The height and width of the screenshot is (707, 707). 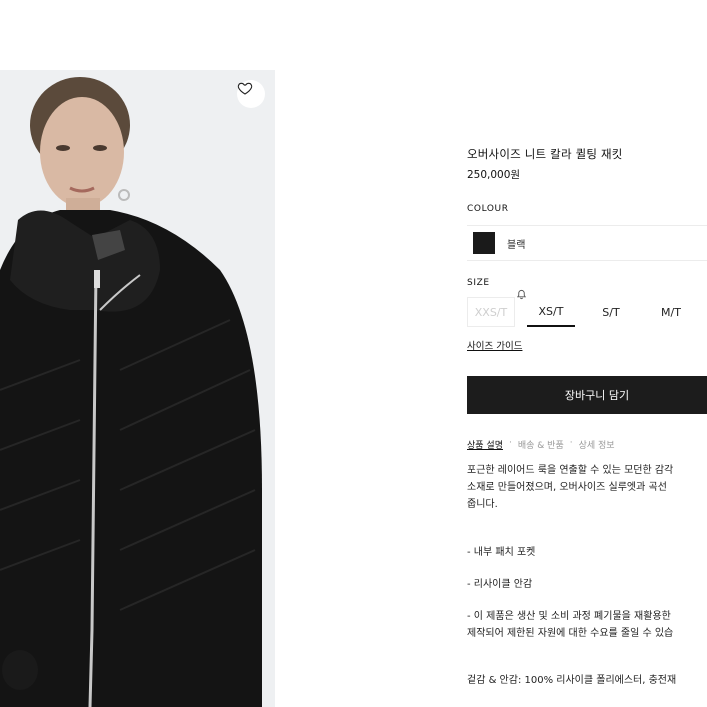 I want to click on description-line: 소재로 만들어졌으며, 오버사이즈 실루엣과 곡선, so click(x=567, y=487).